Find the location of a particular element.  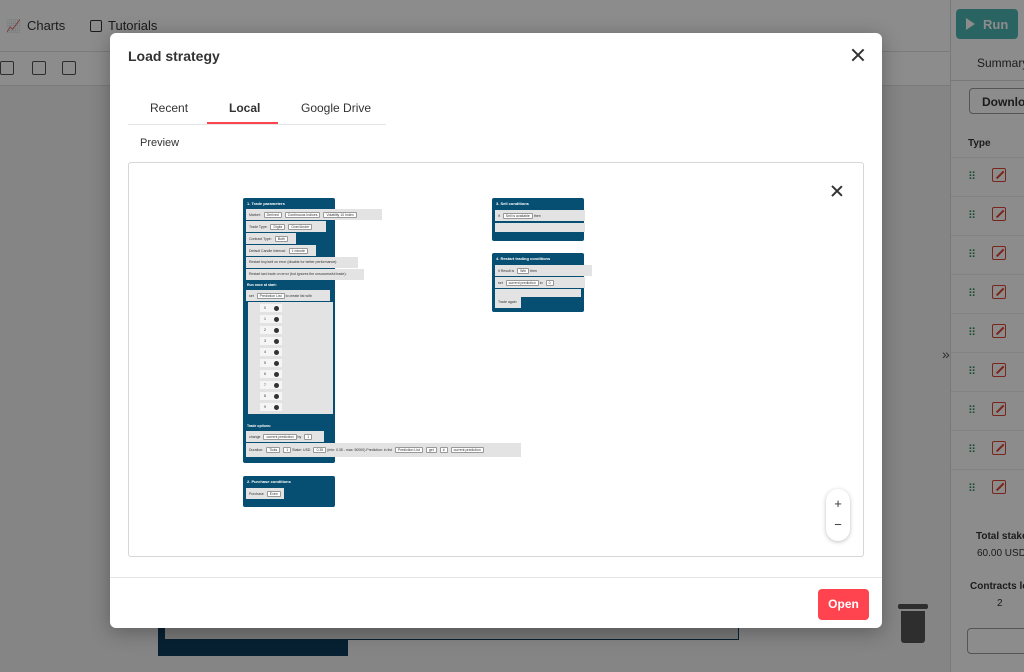

candle-interval-row: Default Candle Interval: 1 minute is located at coordinates (281, 250).